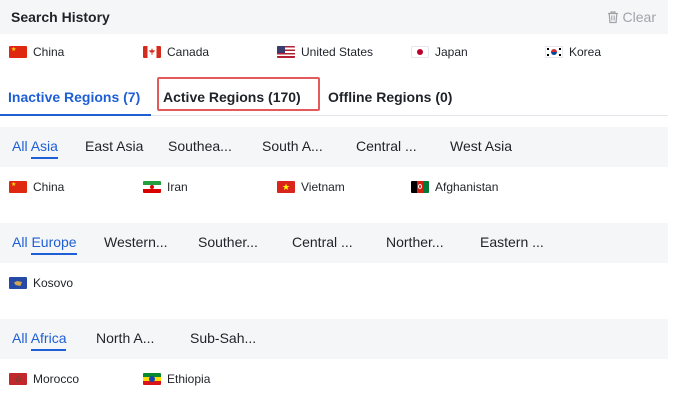  I want to click on all-name: Asia, so click(44, 146).